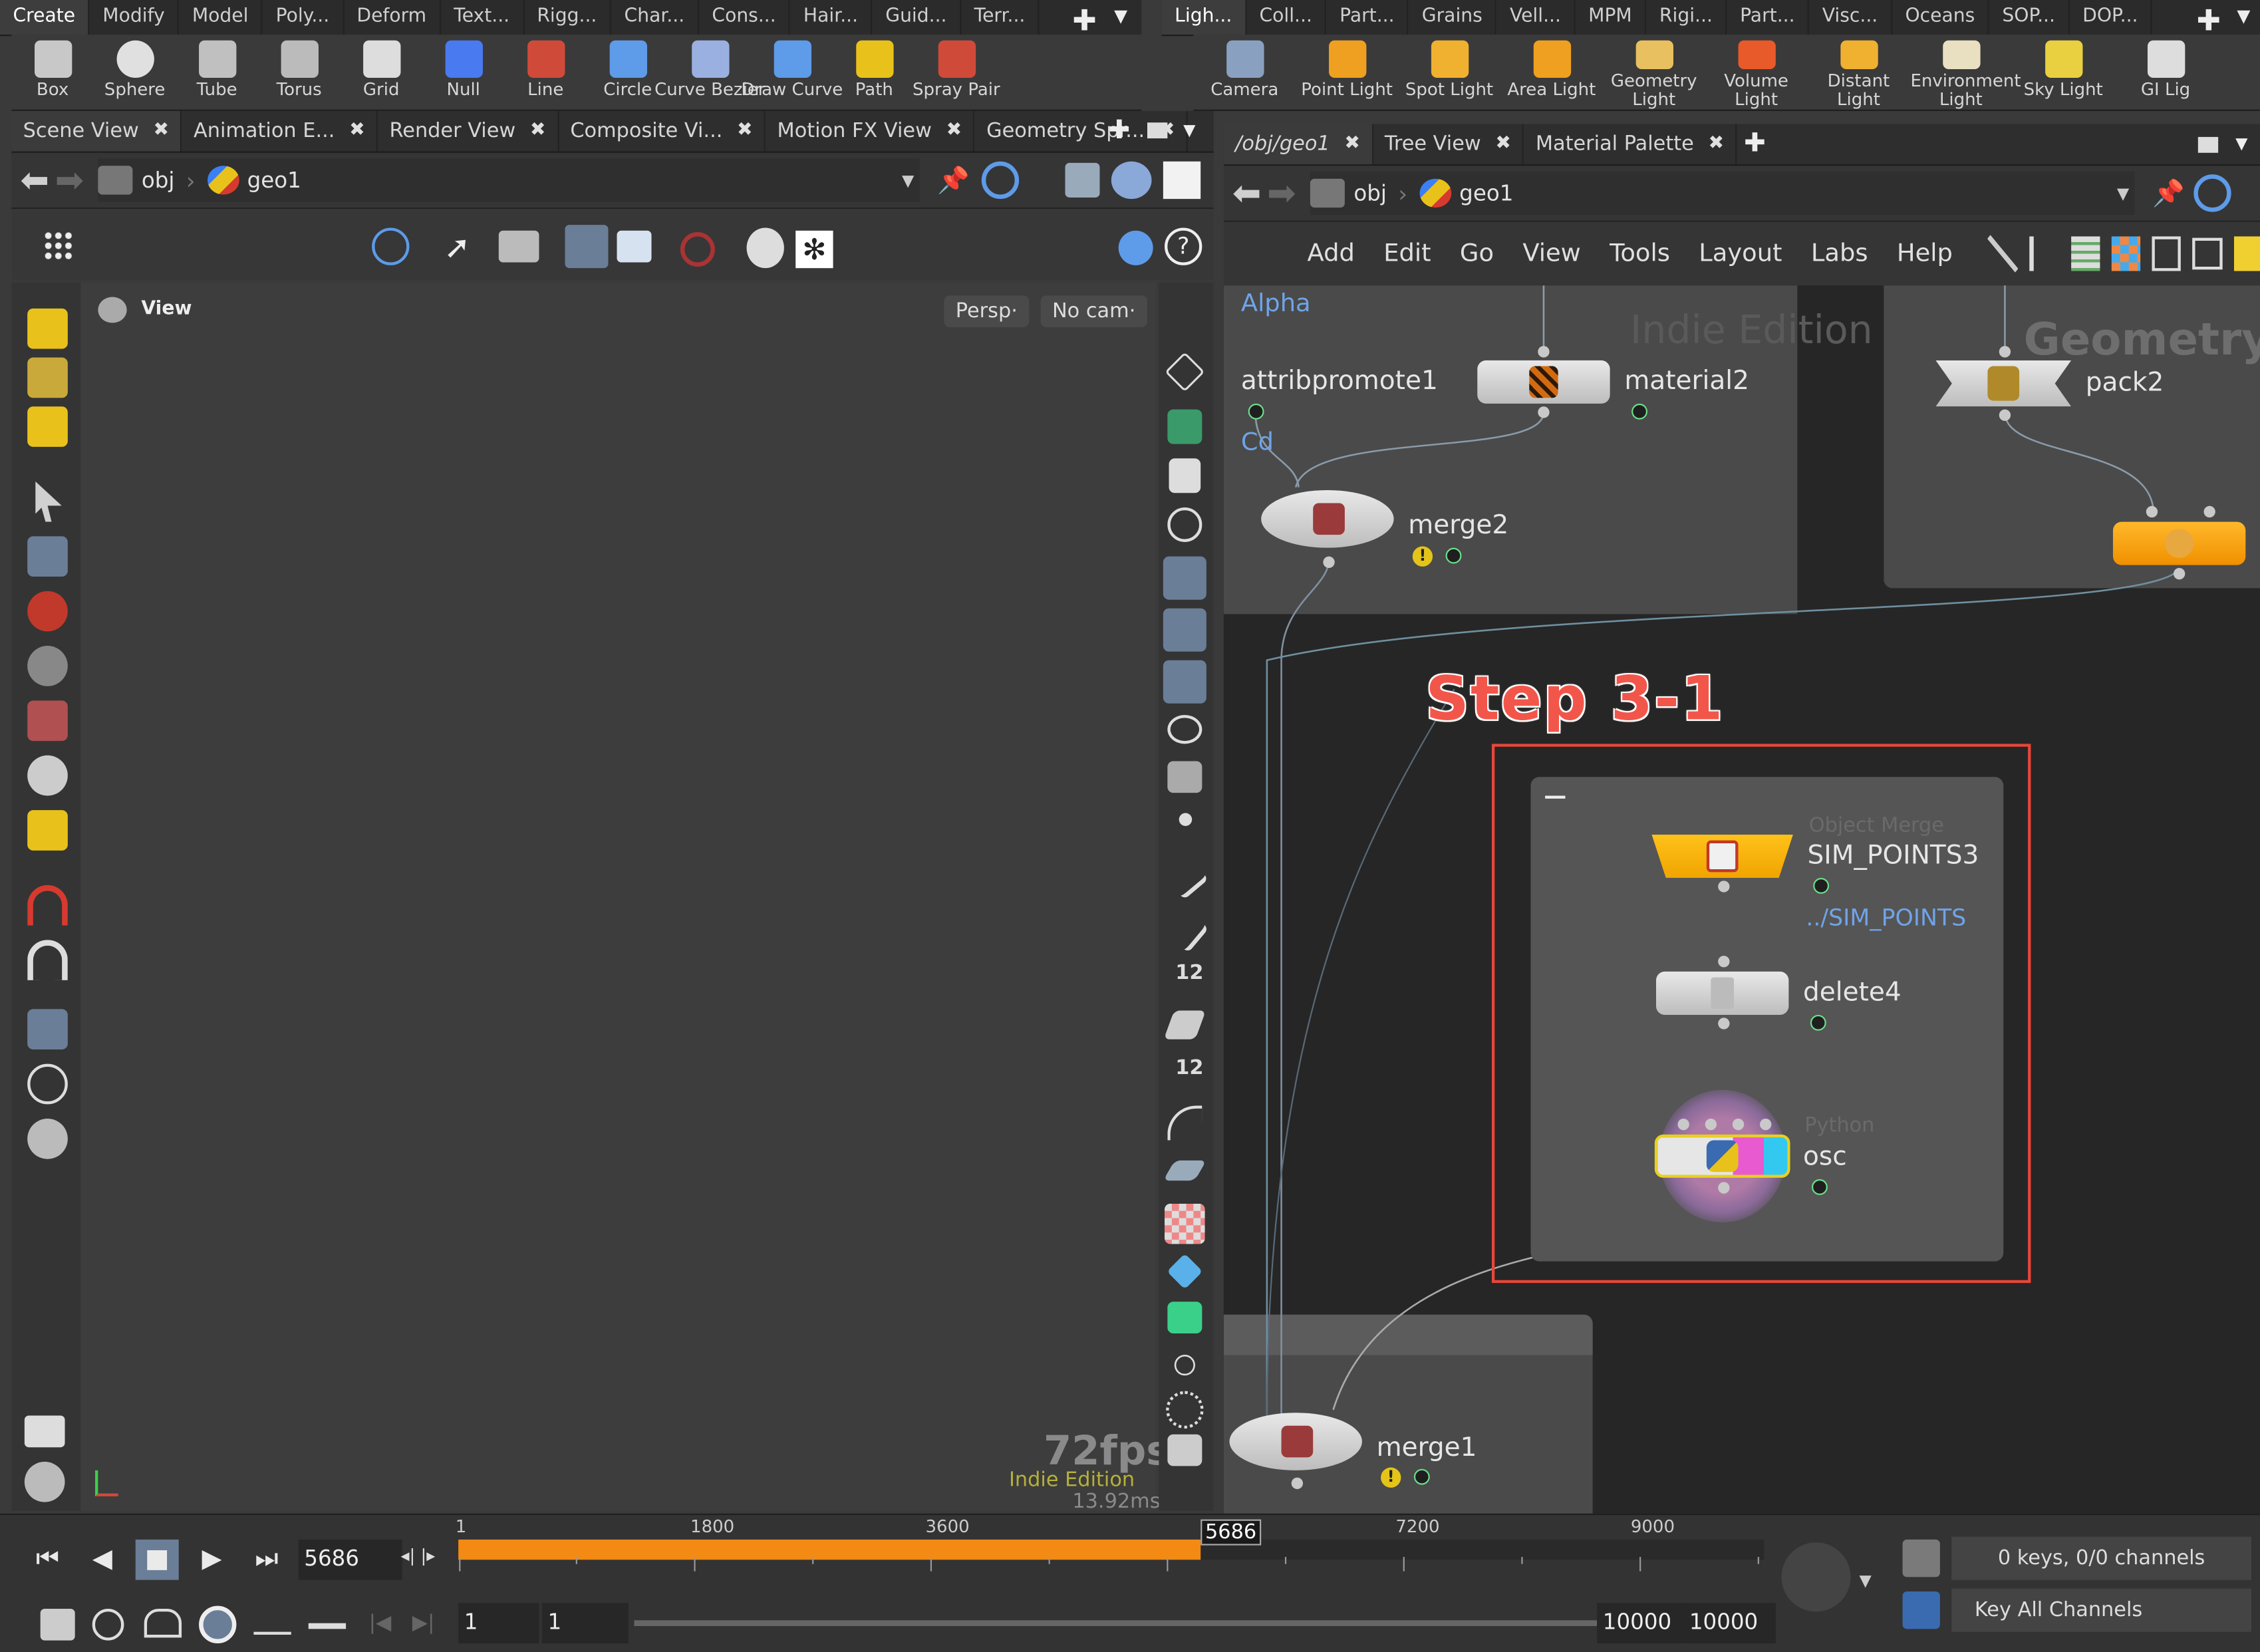 This screenshot has height=1652, width=2260. I want to click on key-tool-menu-icon: ▼, so click(1866, 1581).